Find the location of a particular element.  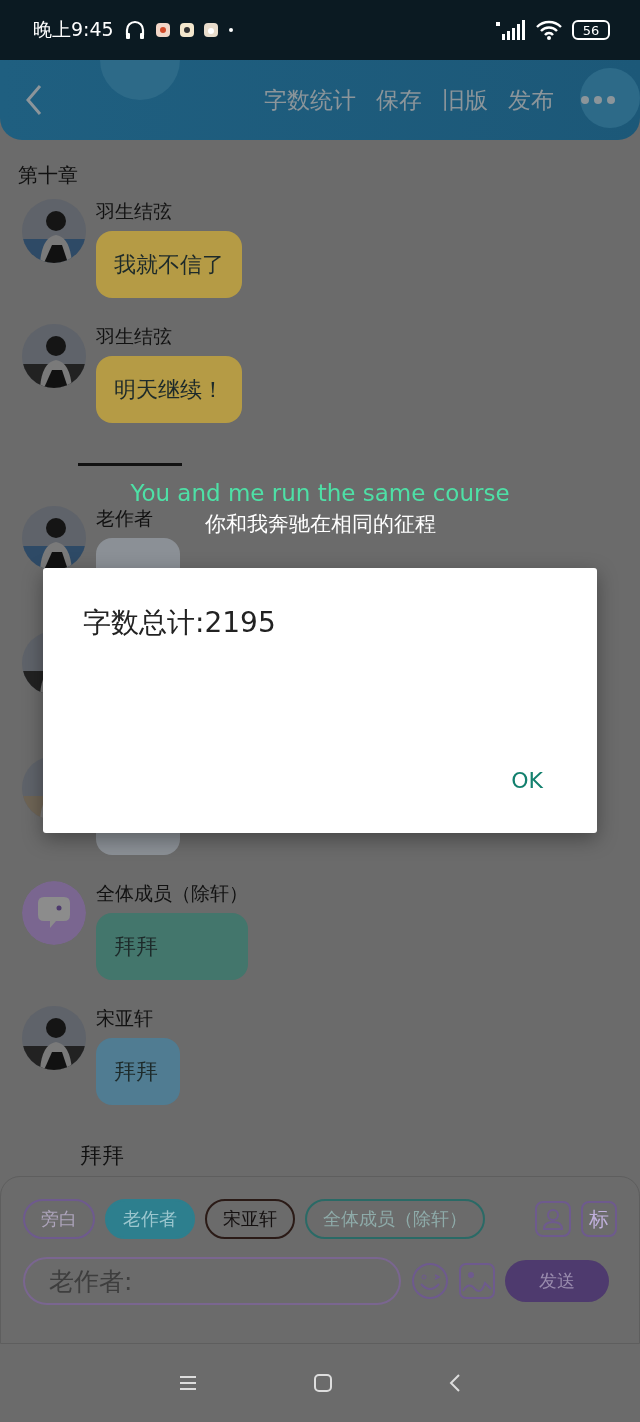

header-action: 保存 is located at coordinates (399, 100).